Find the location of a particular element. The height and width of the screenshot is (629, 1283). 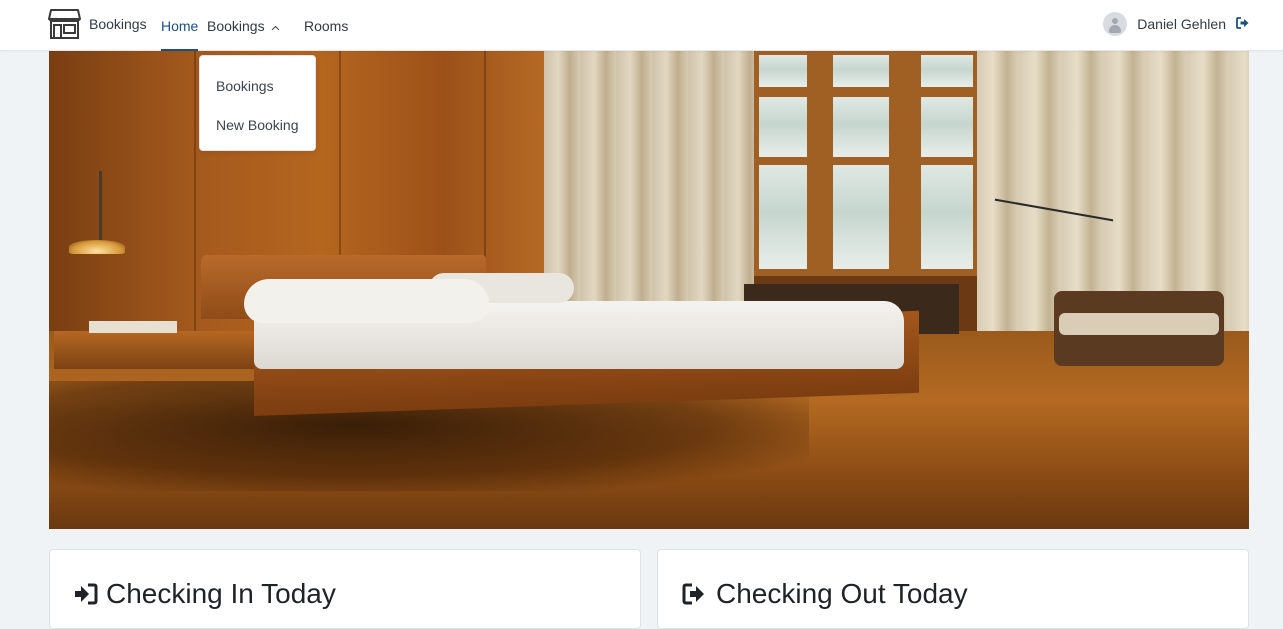

brand-link: Bookings is located at coordinates (97, 24).